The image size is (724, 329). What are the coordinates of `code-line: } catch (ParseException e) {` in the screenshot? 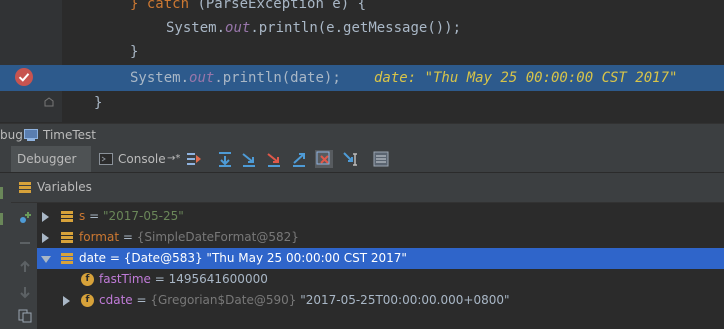 It's located at (362, 8).